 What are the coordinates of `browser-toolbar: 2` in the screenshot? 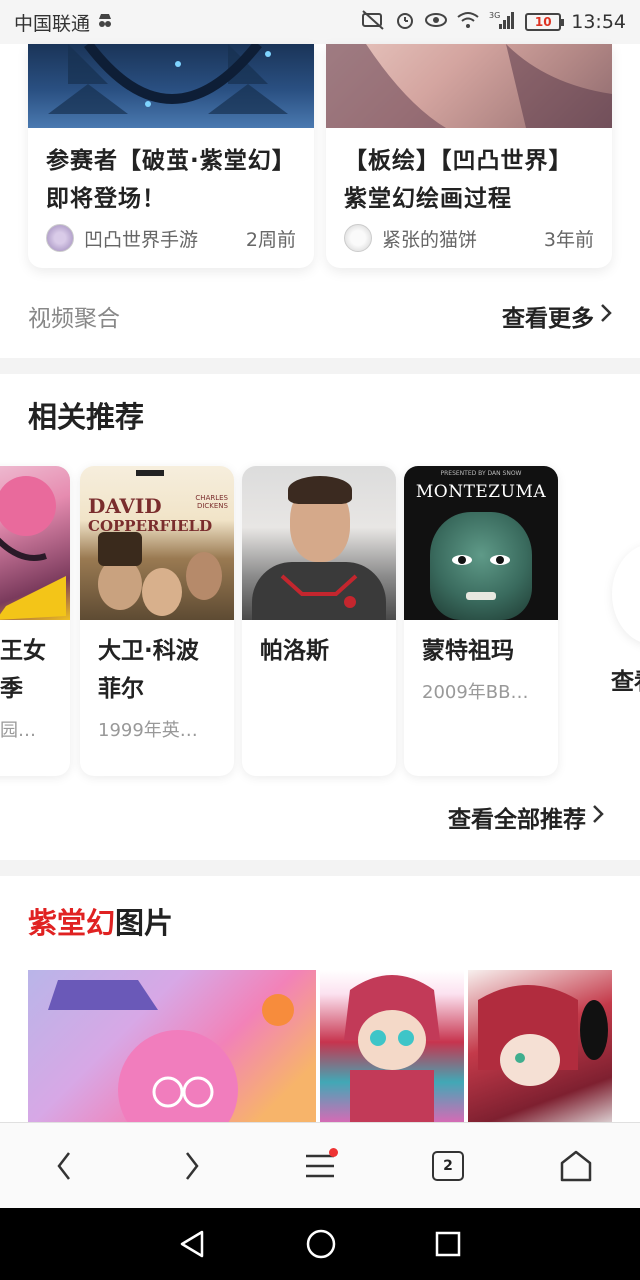 It's located at (320, 1165).